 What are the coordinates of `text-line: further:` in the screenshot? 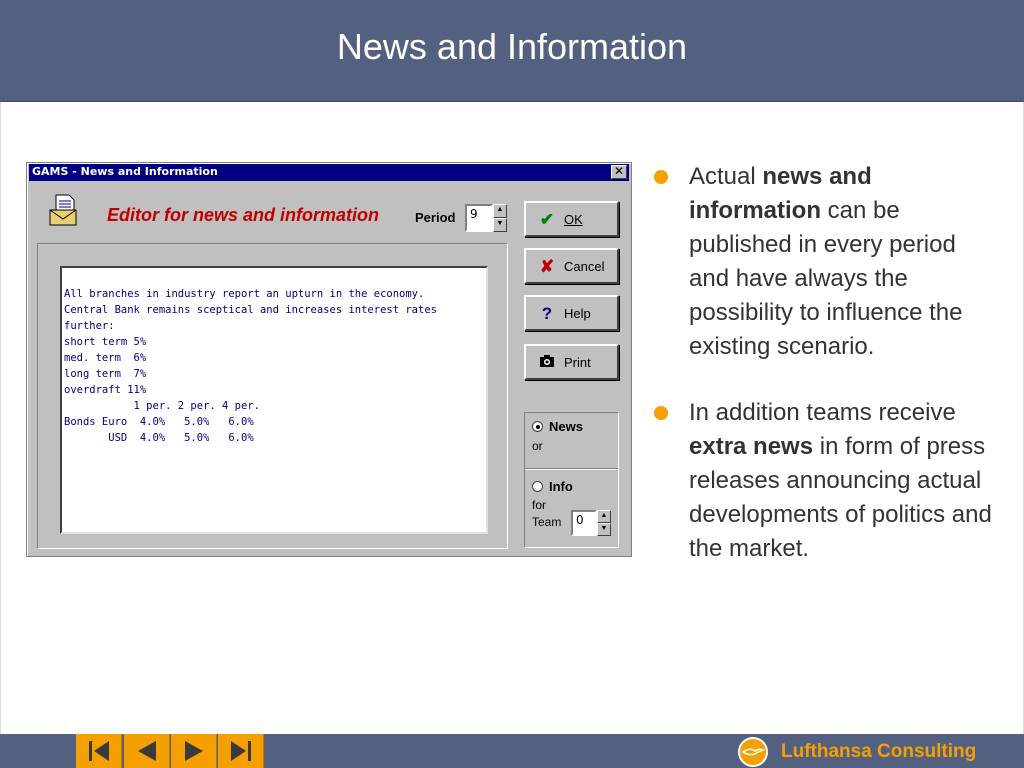 It's located at (89, 326).